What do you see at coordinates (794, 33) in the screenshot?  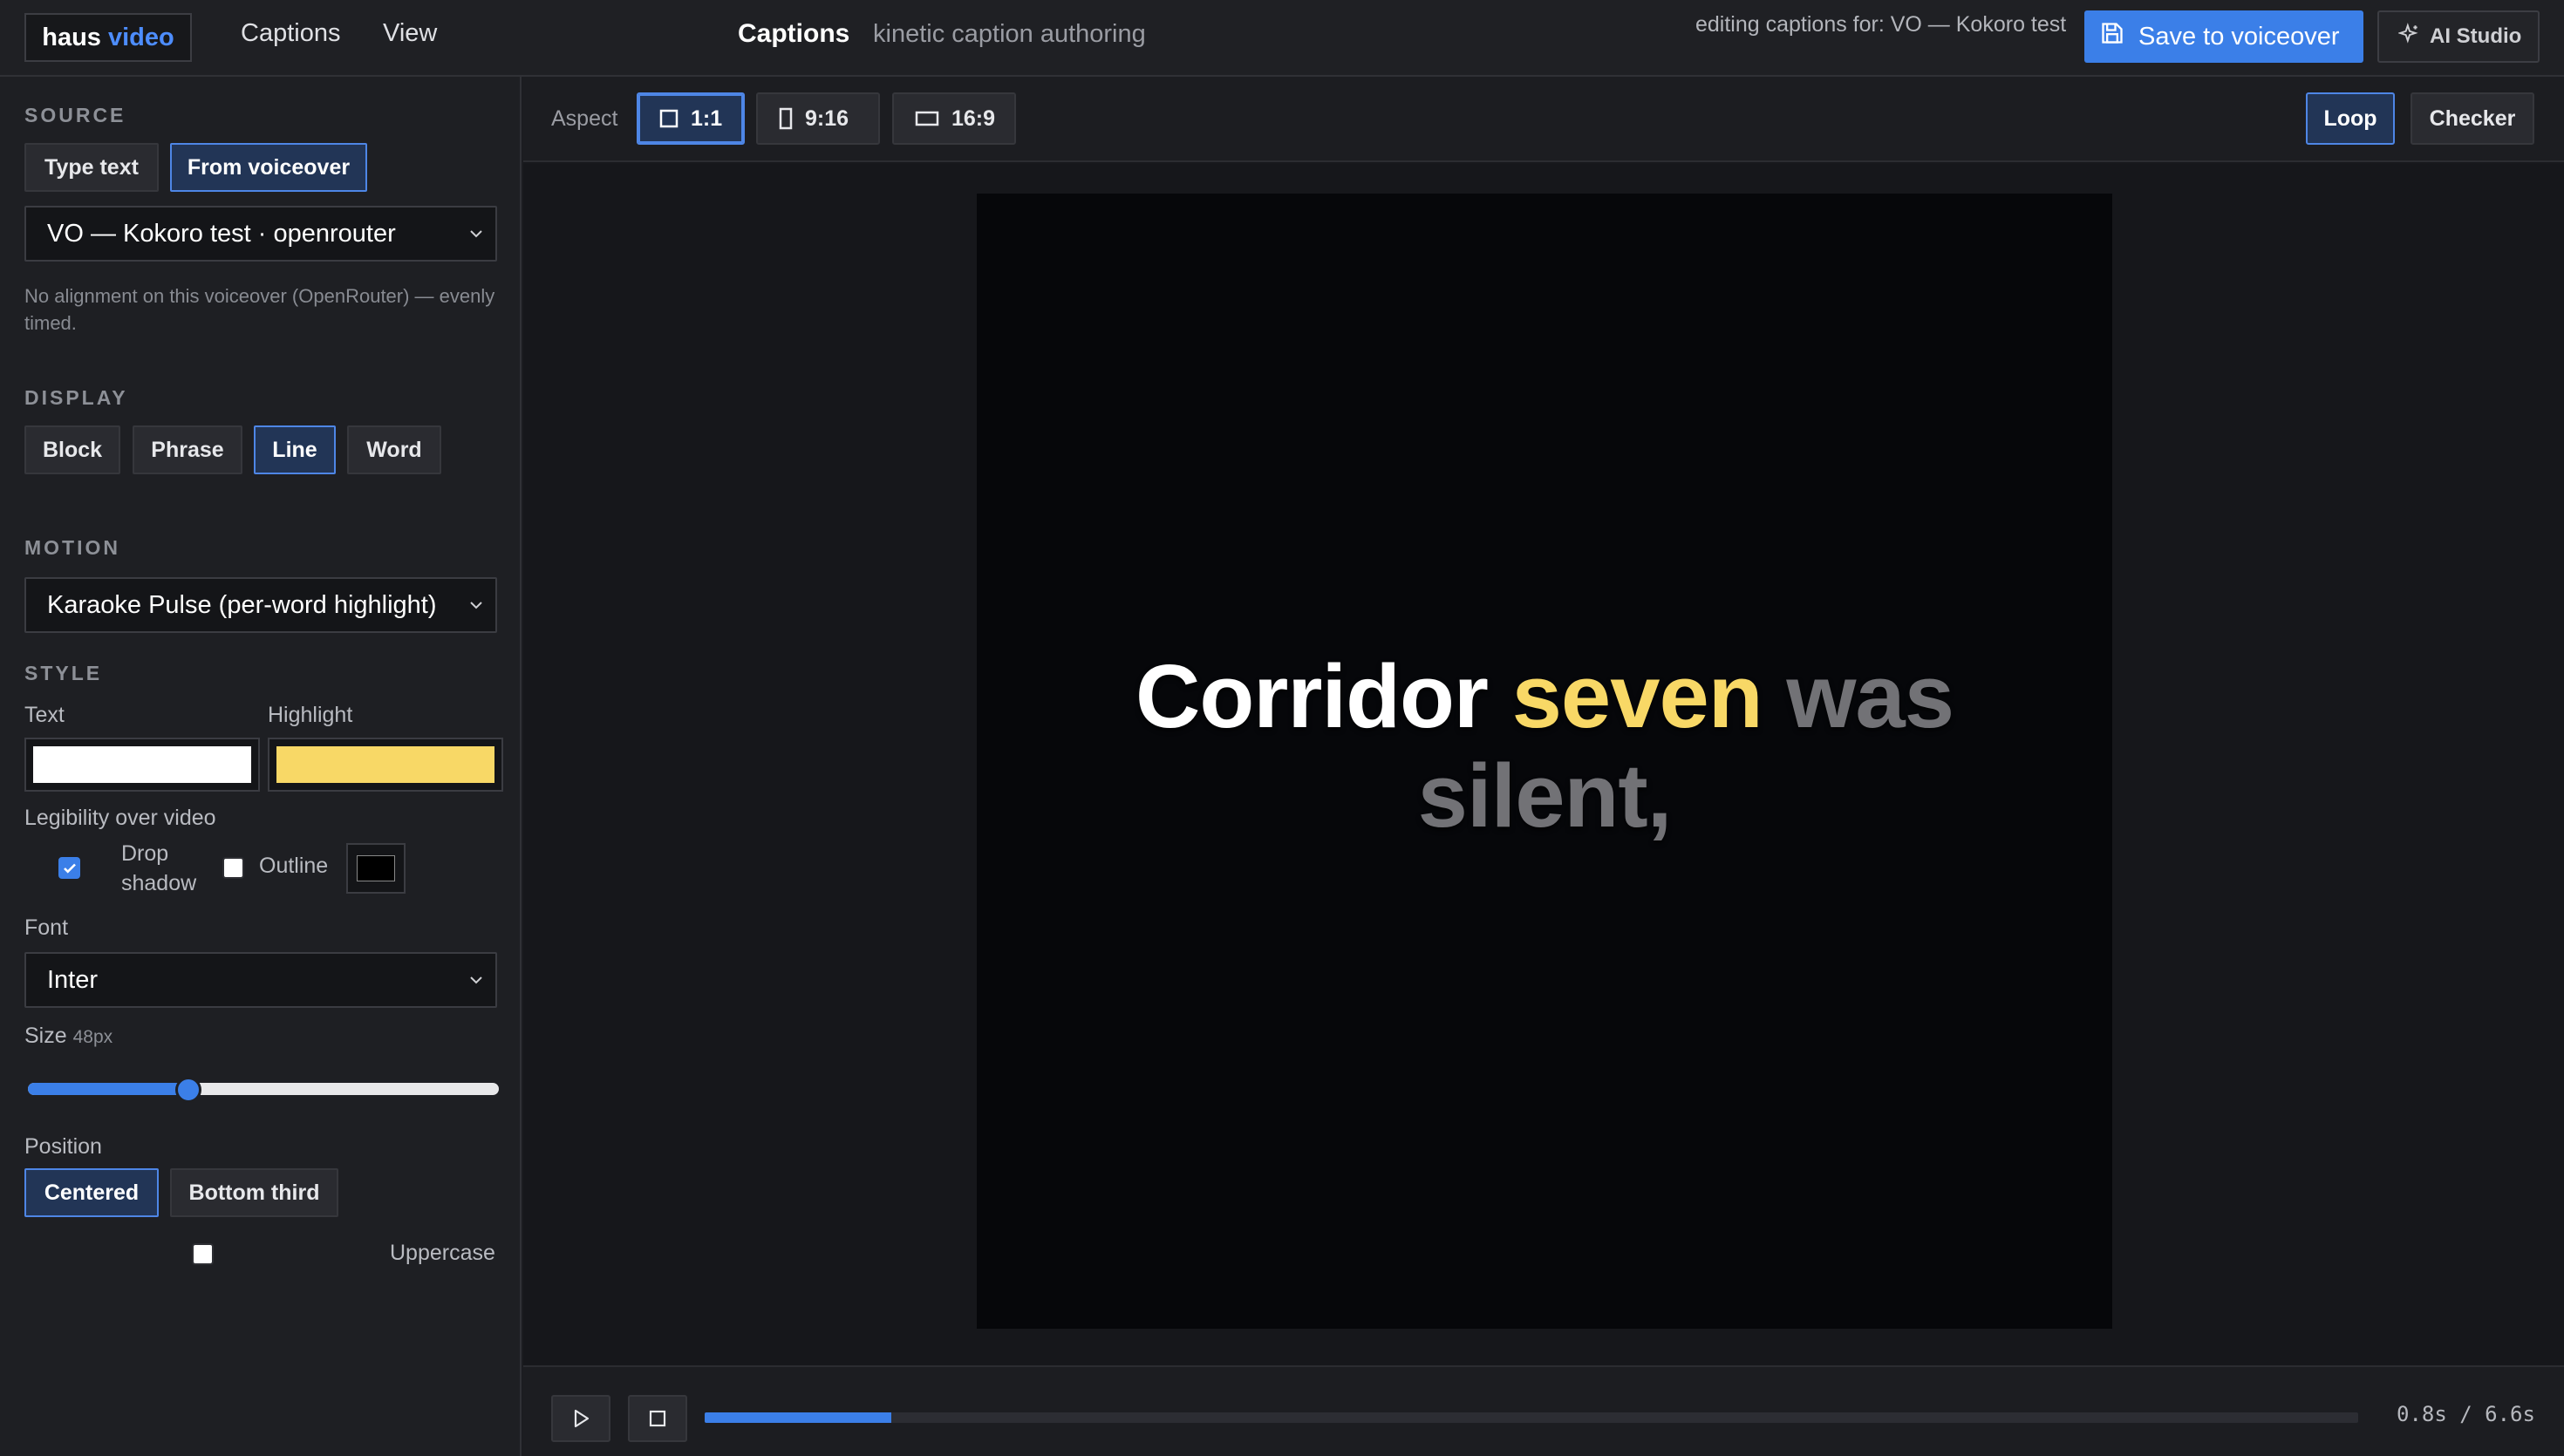 I see `page-title: Captions` at bounding box center [794, 33].